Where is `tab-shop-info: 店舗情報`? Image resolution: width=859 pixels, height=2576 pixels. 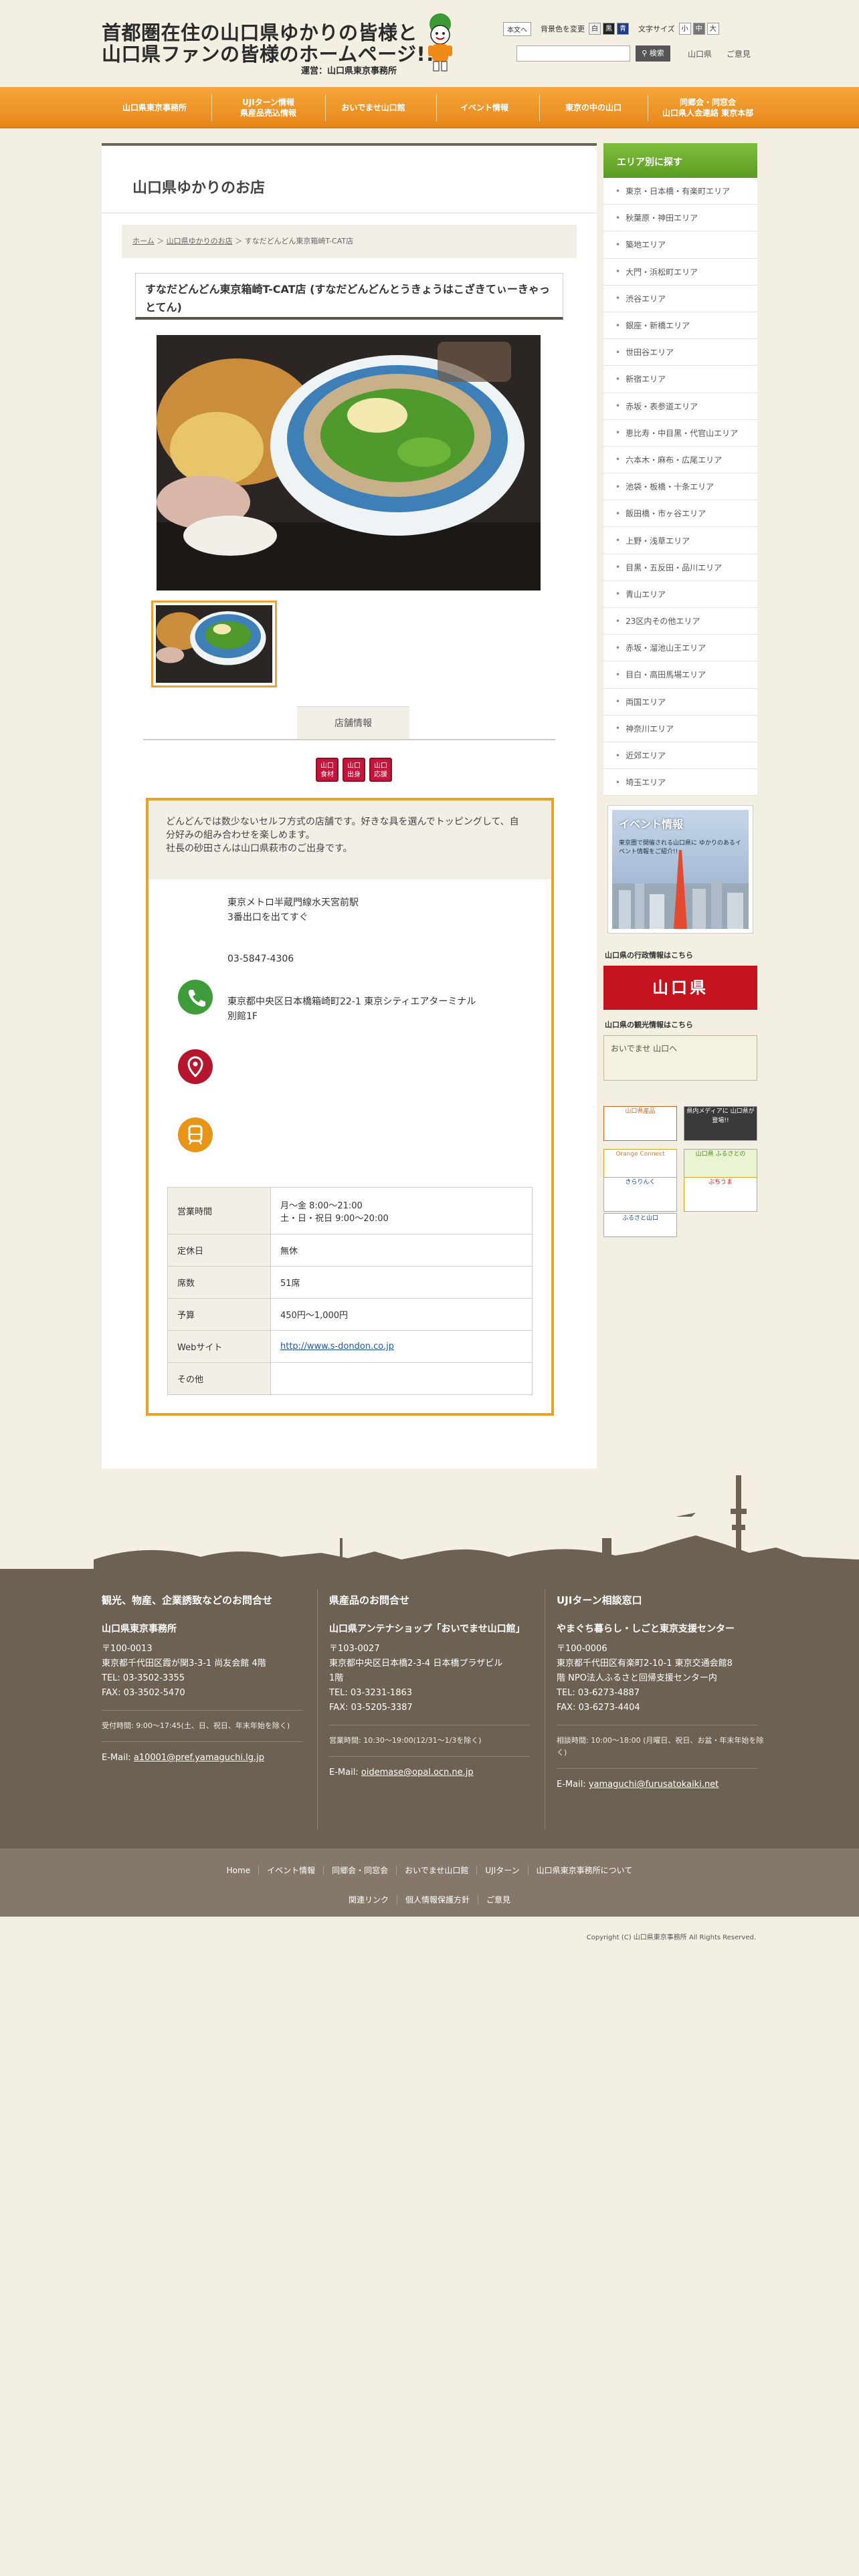
tab-shop-info: 店舗情報 is located at coordinates (353, 723).